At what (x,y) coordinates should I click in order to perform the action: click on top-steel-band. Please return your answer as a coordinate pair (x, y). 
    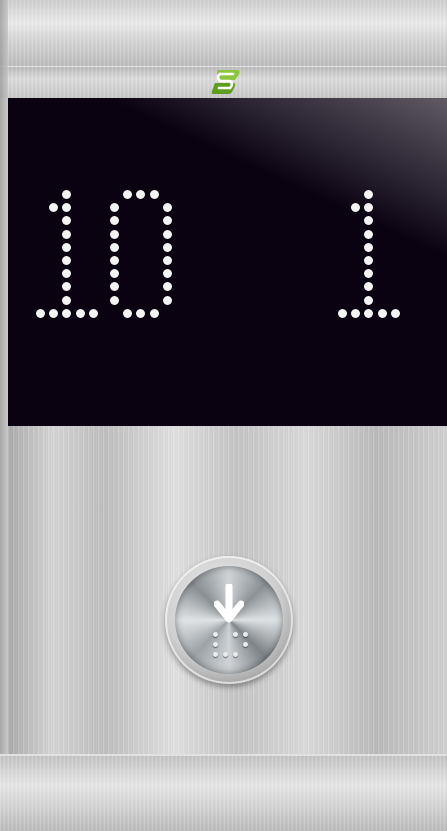
    Looking at the image, I should click on (223, 33).